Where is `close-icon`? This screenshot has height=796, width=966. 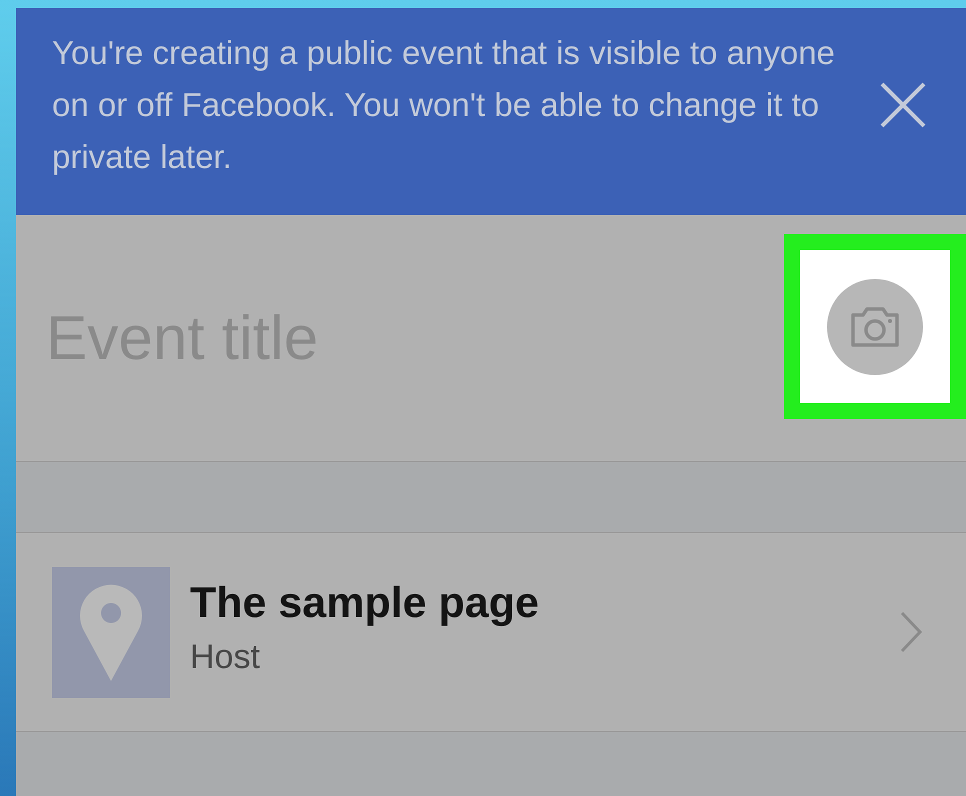 close-icon is located at coordinates (903, 105).